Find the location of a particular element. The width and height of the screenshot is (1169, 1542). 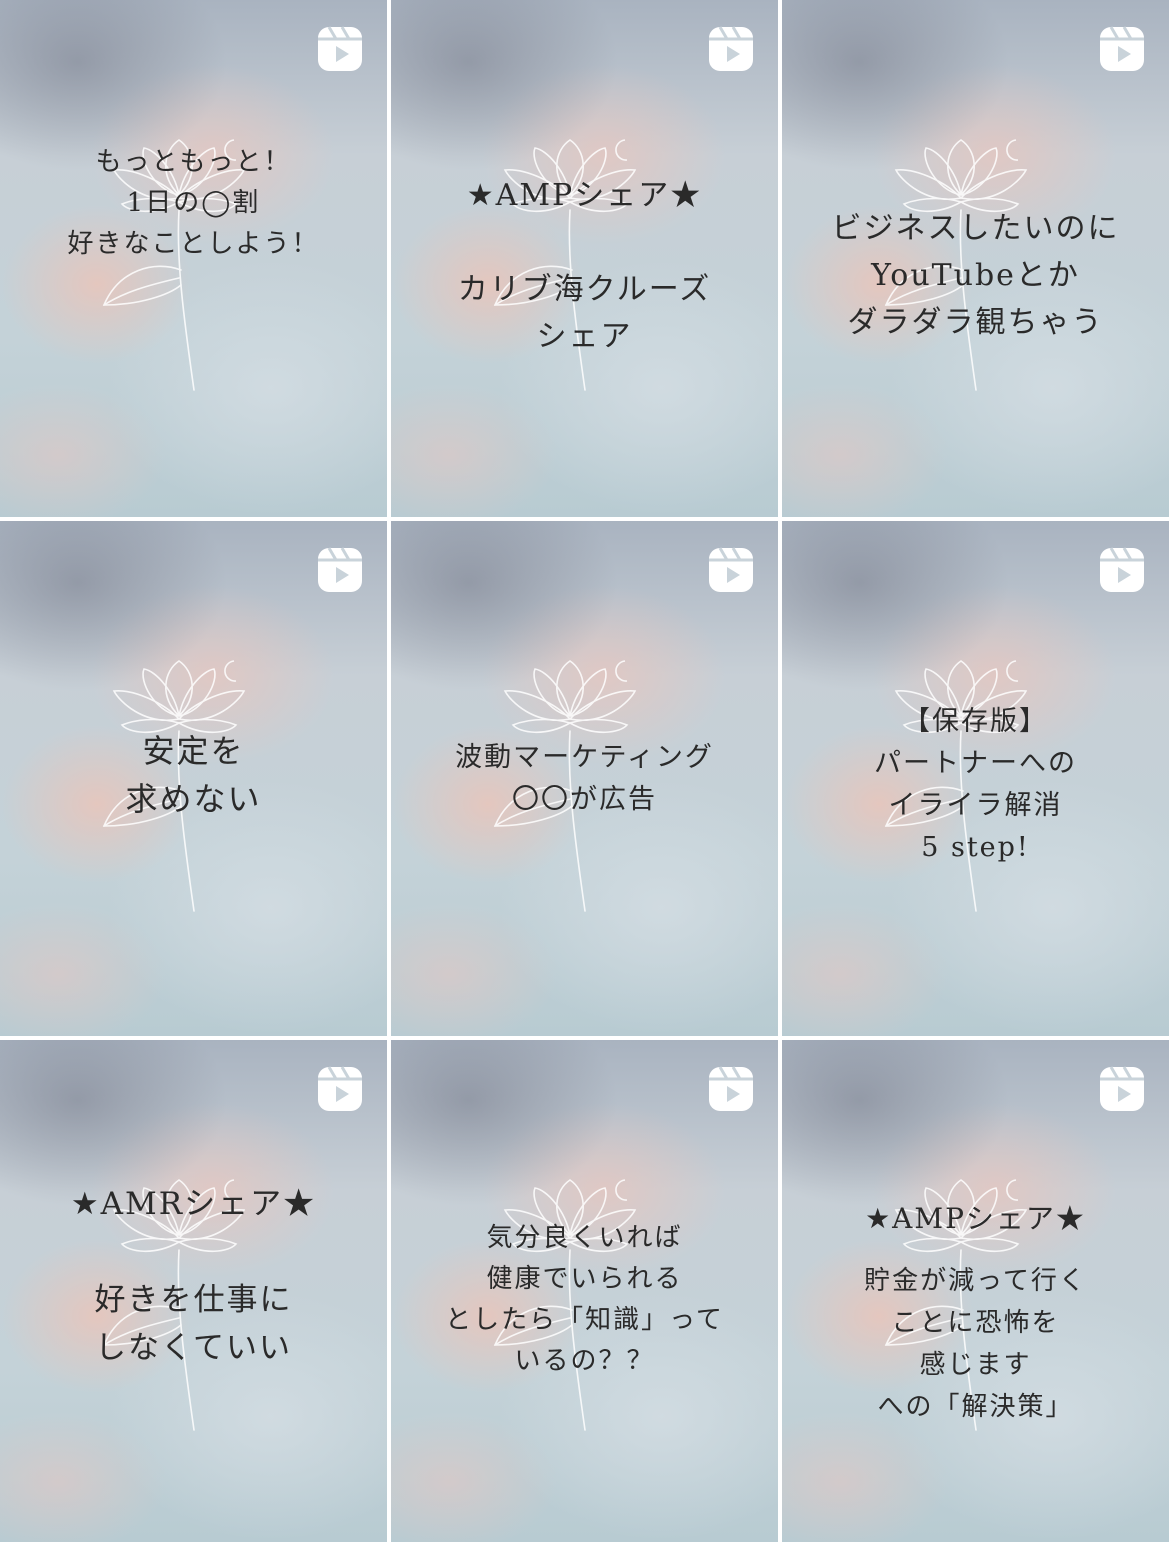

reel-caption: 【保存版】 パートナーへの イライラ解消 5 step! is located at coordinates (975, 784).